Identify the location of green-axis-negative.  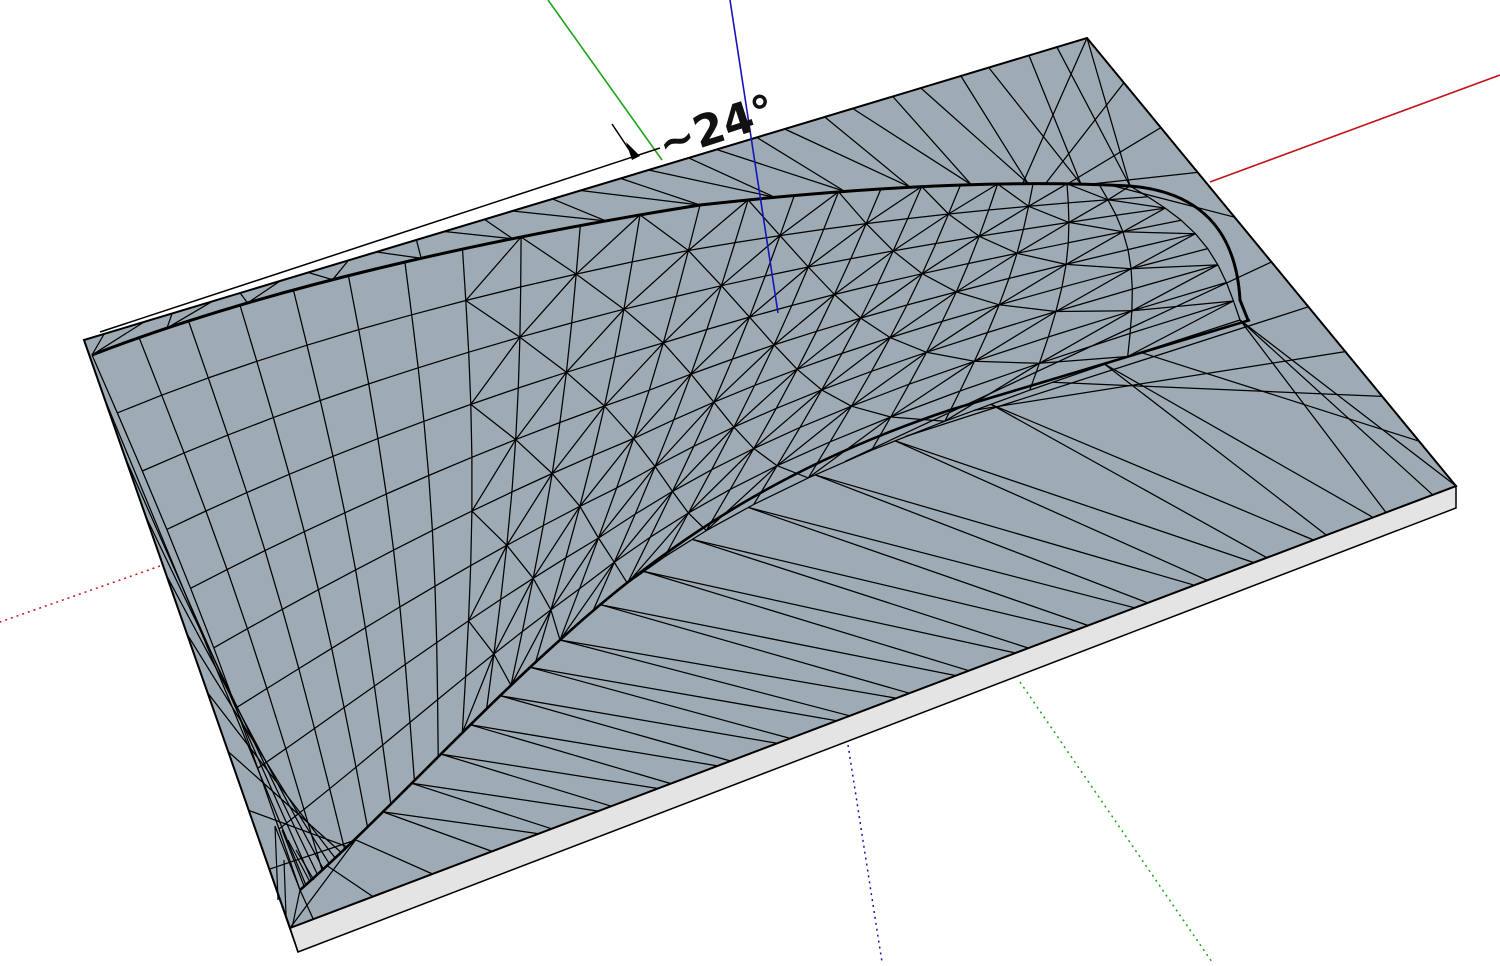
(1116, 822).